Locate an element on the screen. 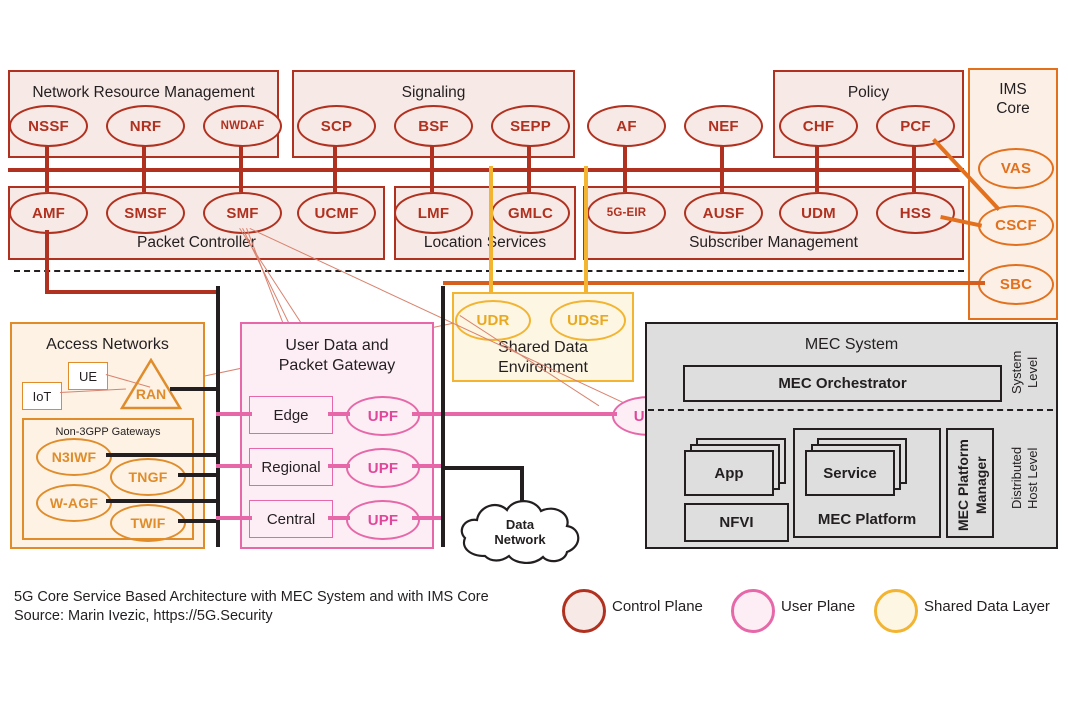 This screenshot has width=1068, height=712. connector-udr-bus is located at coordinates (491, 238).